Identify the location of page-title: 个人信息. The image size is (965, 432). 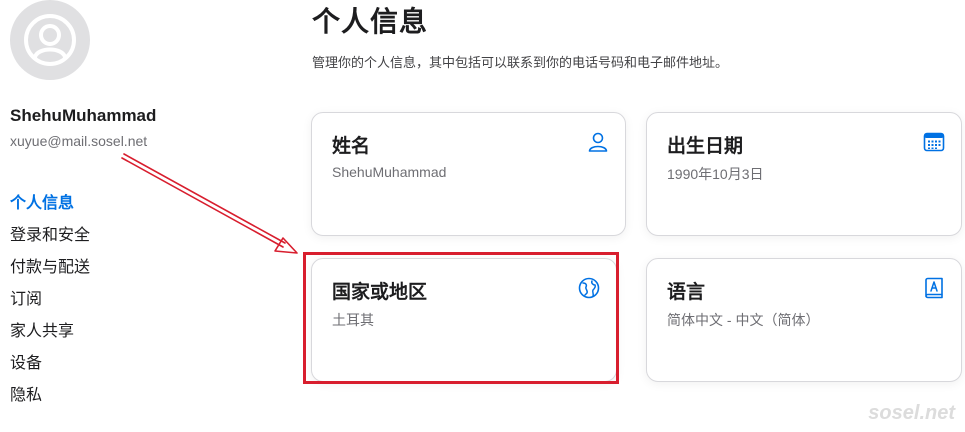
(370, 21).